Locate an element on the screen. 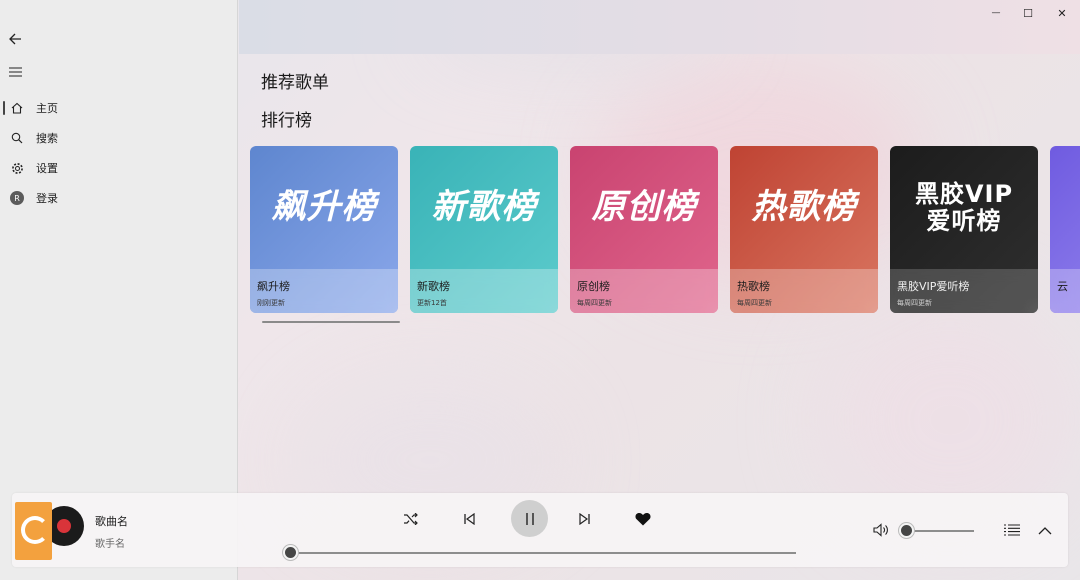  expand-button is located at coordinates (1045, 530).